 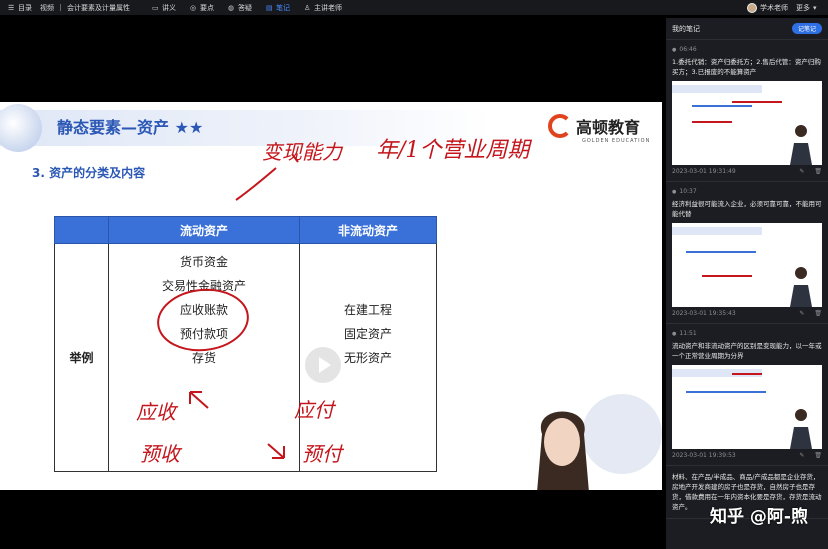 What do you see at coordinates (686, 28) in the screenshot?
I see `notes-title: 我的笔记` at bounding box center [686, 28].